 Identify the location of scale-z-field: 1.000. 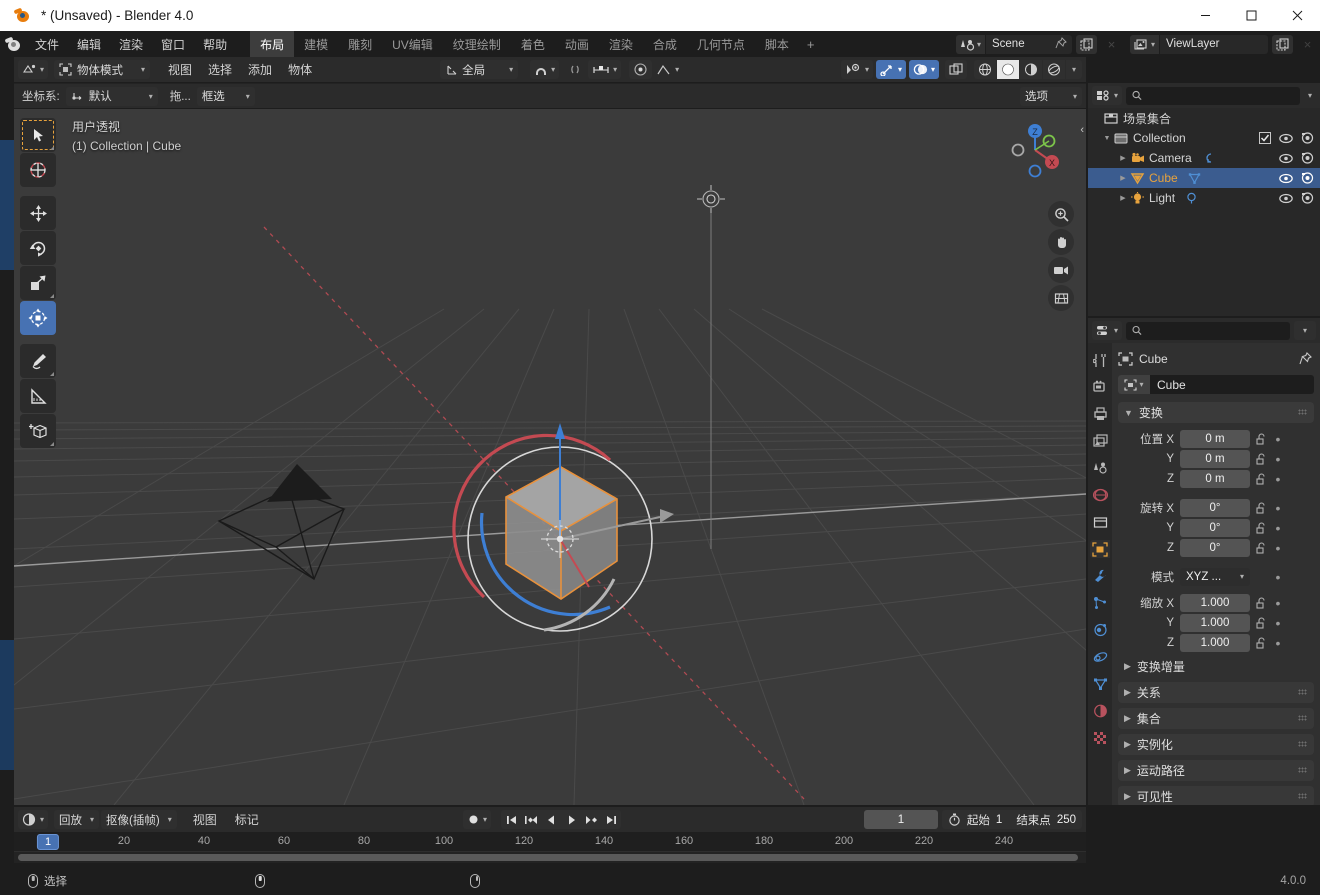
(1215, 642).